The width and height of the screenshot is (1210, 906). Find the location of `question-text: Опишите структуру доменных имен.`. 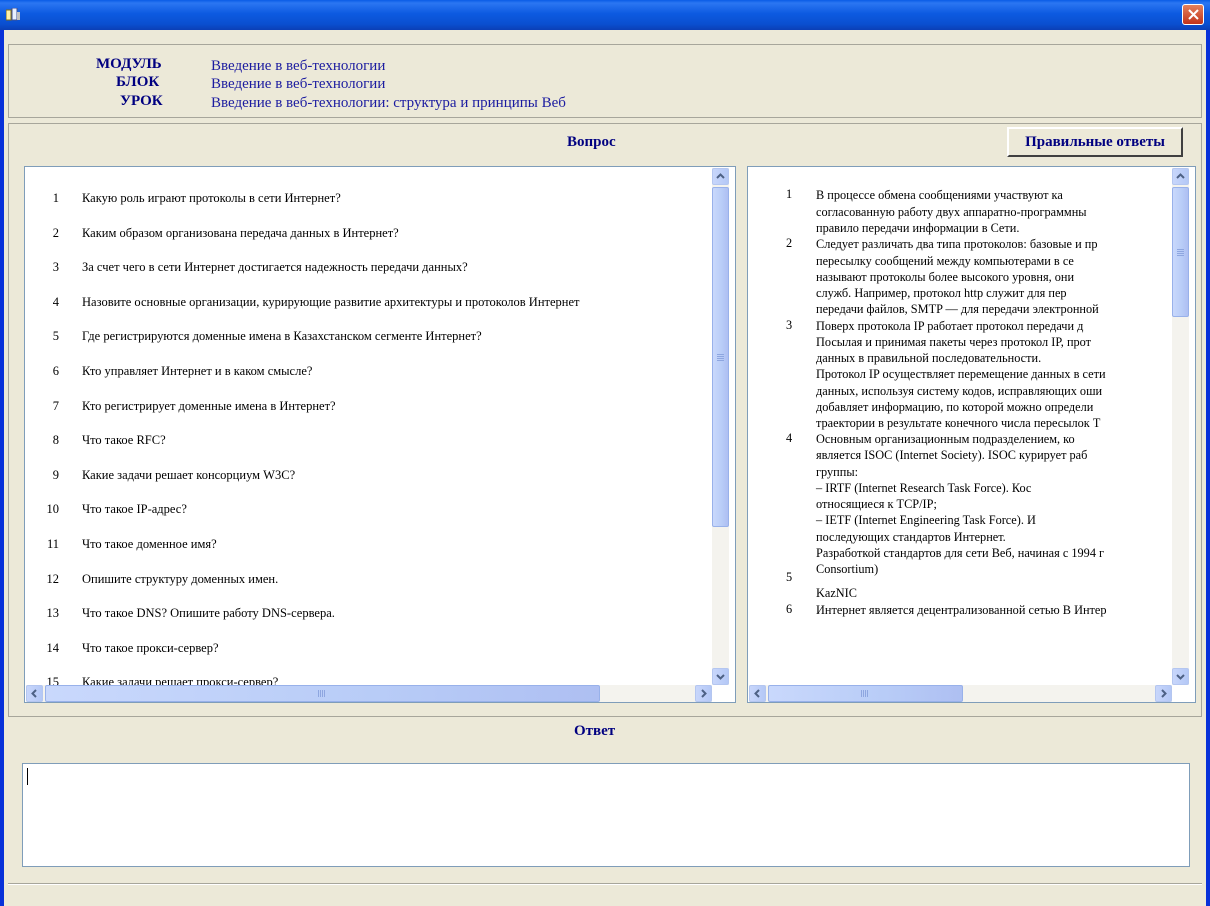

question-text: Опишите структуру доменных имен. is located at coordinates (180, 578).